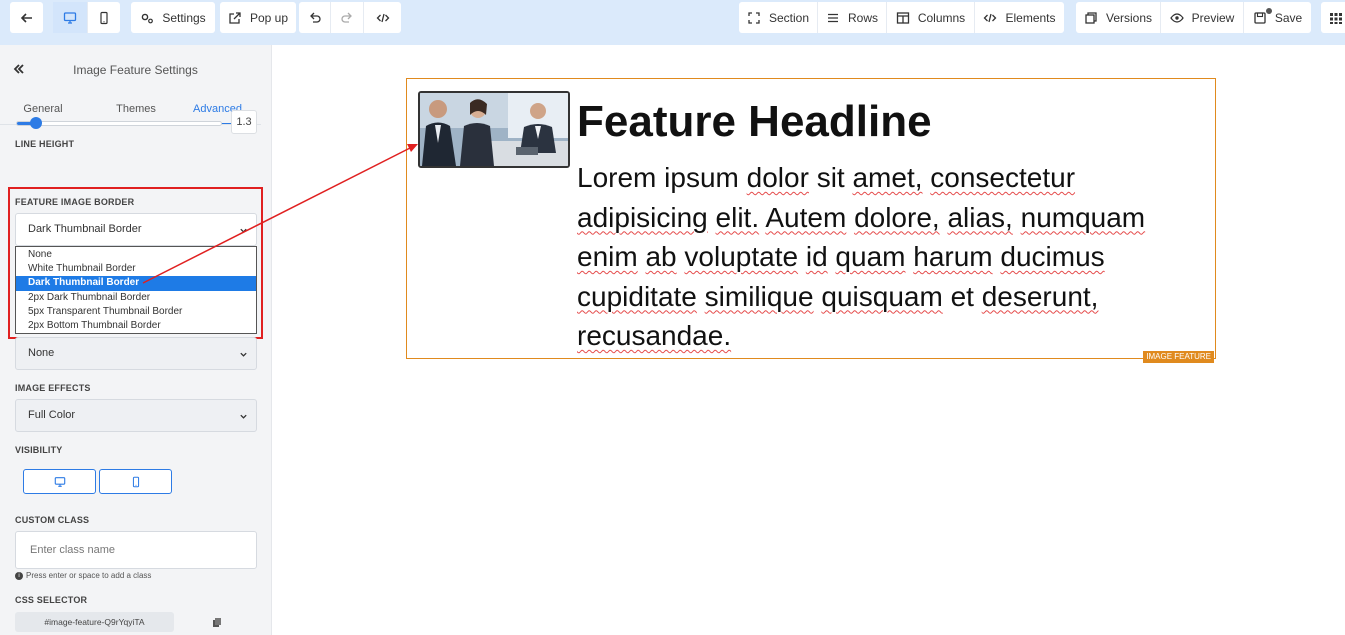  What do you see at coordinates (661, 256) in the screenshot?
I see `body-word: ab` at bounding box center [661, 256].